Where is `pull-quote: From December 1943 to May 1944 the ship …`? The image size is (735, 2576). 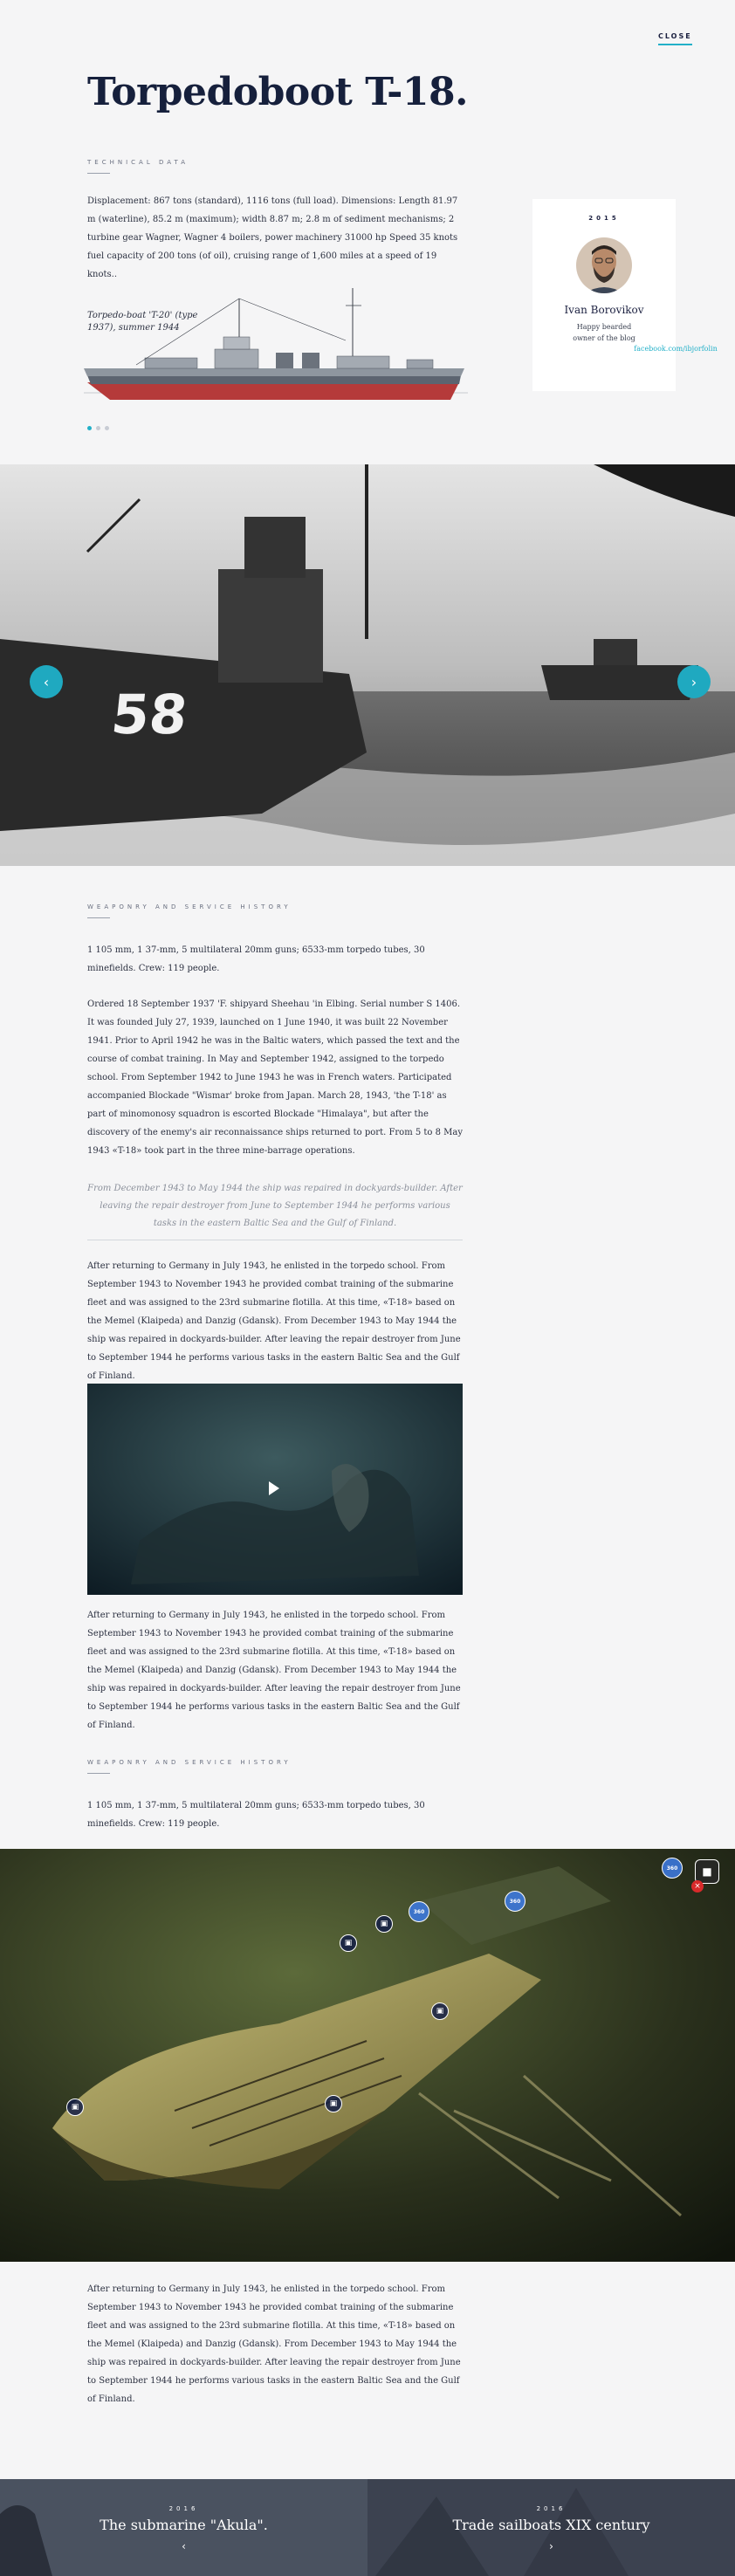
pull-quote: From December 1943 to May 1944 the ship … is located at coordinates (275, 1210).